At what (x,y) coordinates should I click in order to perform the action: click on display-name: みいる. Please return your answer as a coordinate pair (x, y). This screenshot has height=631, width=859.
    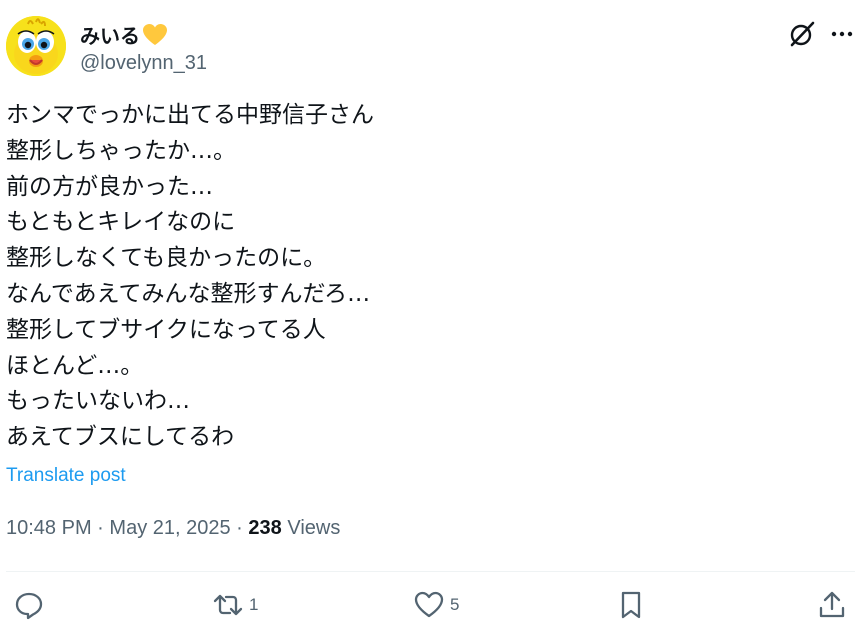
    Looking at the image, I should click on (124, 34).